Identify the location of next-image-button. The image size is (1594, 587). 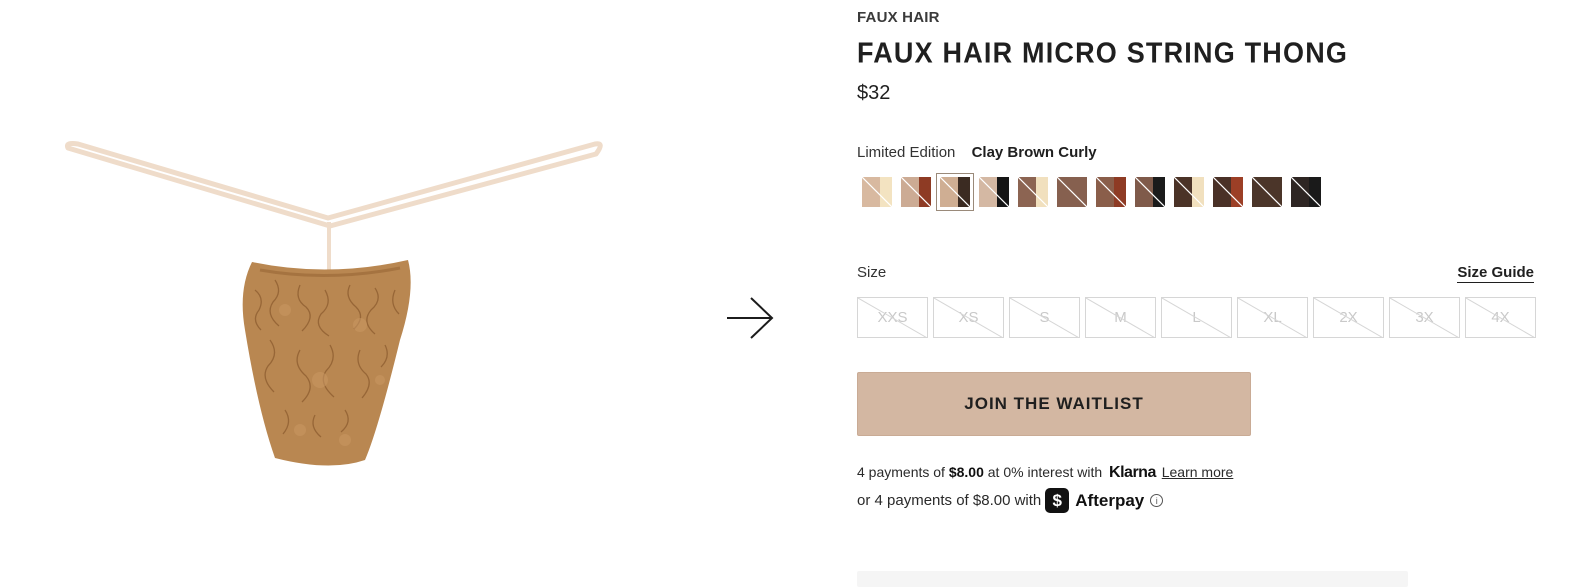
(750, 318).